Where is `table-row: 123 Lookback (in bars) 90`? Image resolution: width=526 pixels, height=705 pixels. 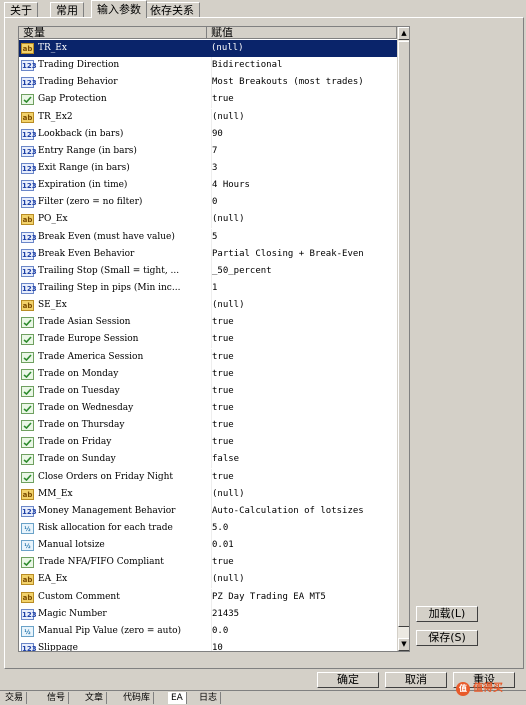 table-row: 123 Lookback (in bars) 90 is located at coordinates (208, 134).